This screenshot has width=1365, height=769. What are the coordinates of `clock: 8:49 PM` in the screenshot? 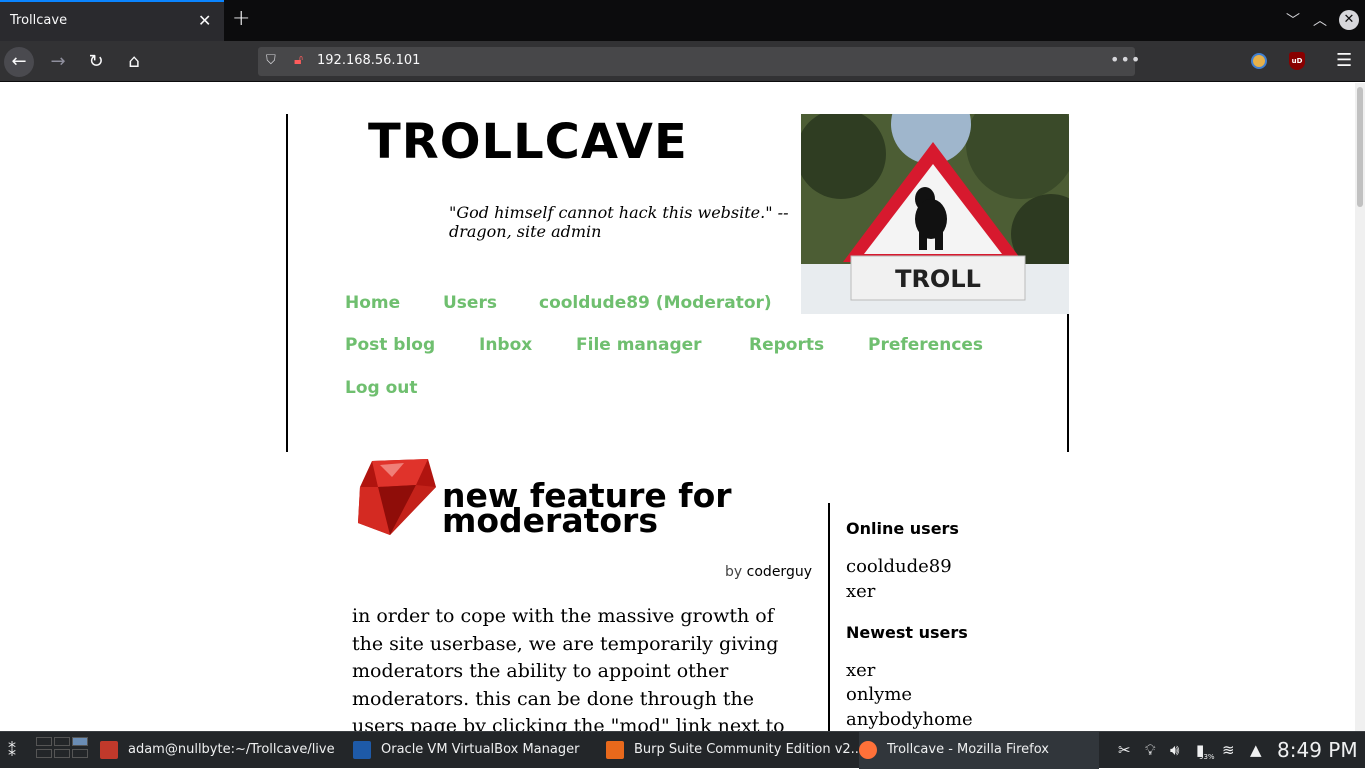 It's located at (1317, 750).